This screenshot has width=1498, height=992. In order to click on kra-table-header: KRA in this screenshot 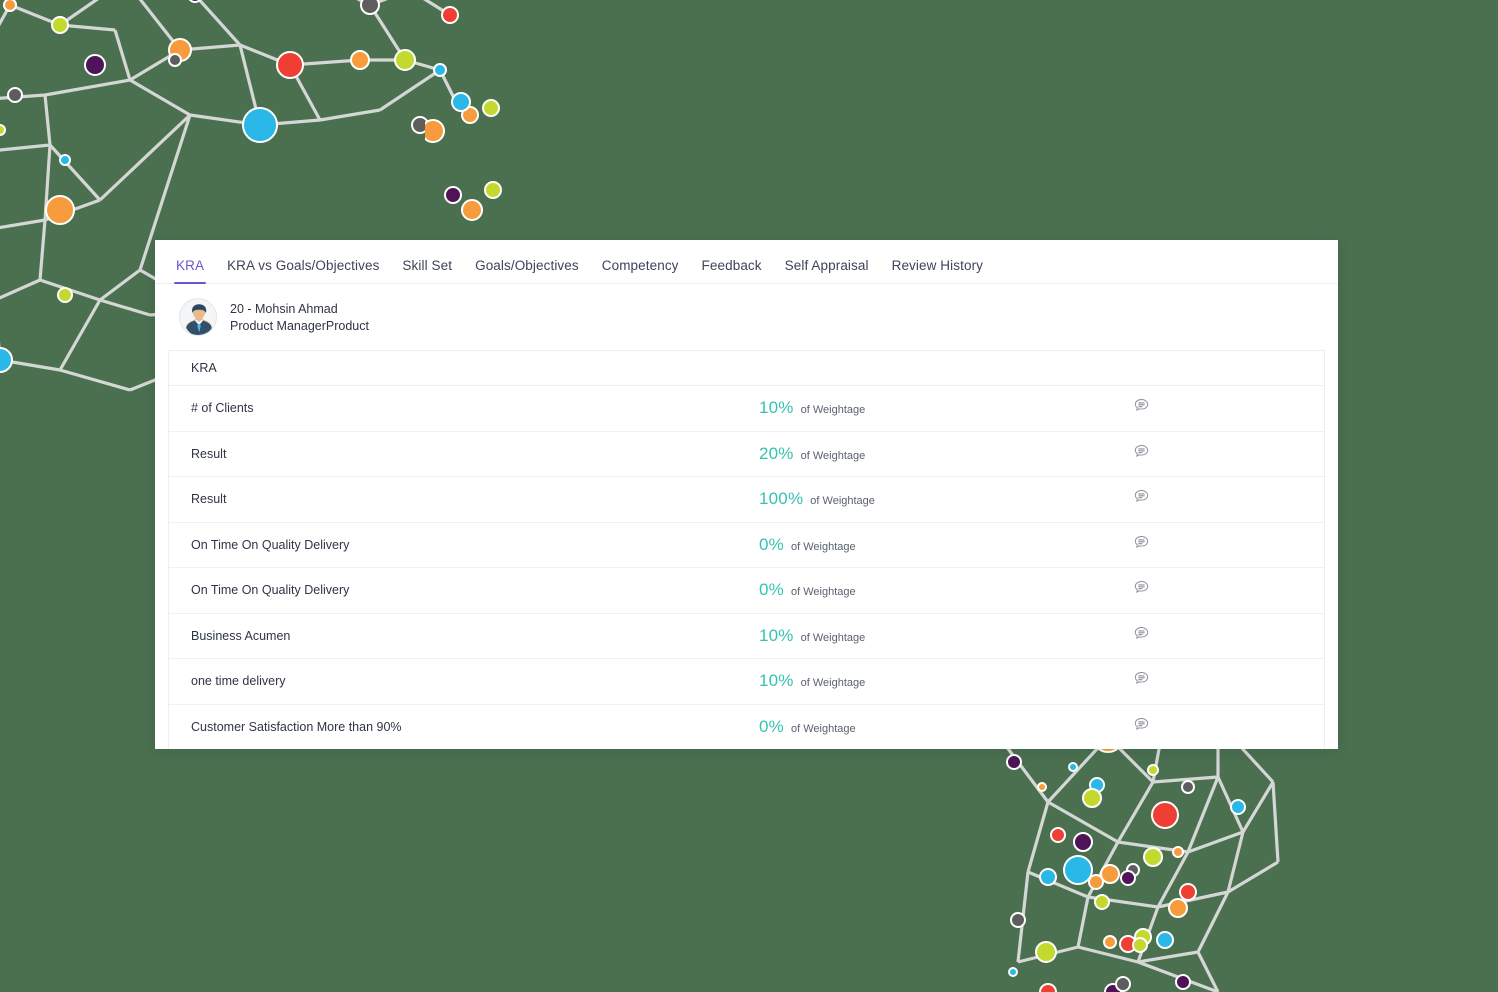, I will do `click(746, 368)`.